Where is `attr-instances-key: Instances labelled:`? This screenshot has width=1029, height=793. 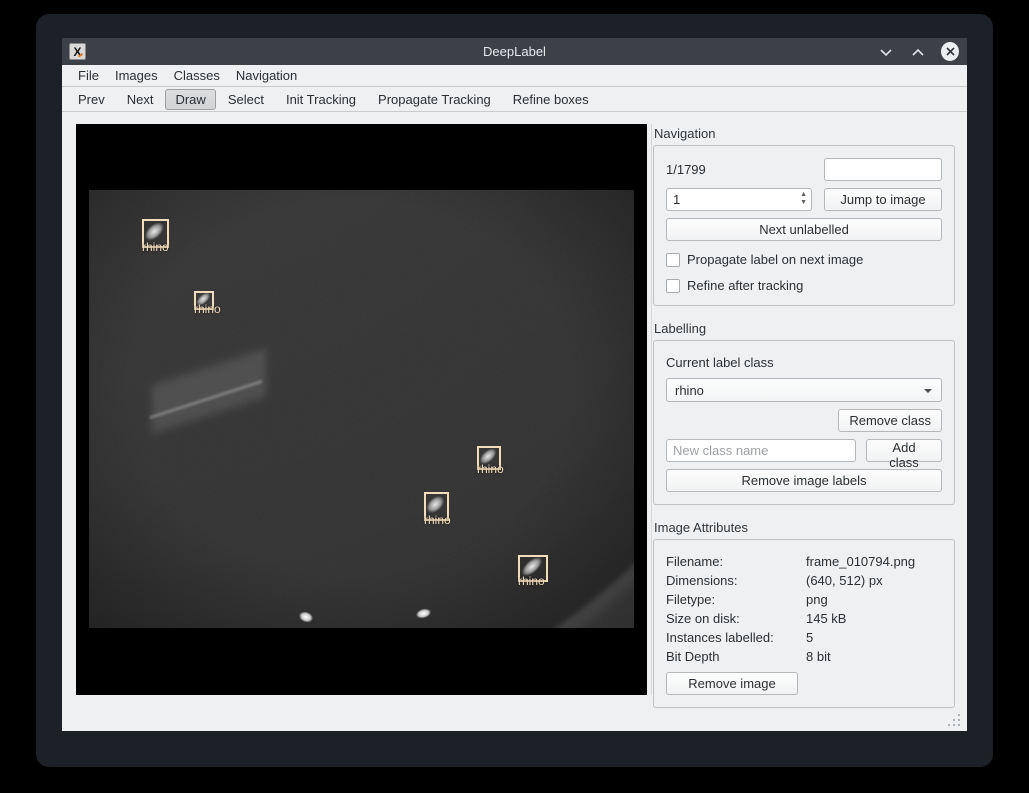 attr-instances-key: Instances labelled: is located at coordinates (720, 637).